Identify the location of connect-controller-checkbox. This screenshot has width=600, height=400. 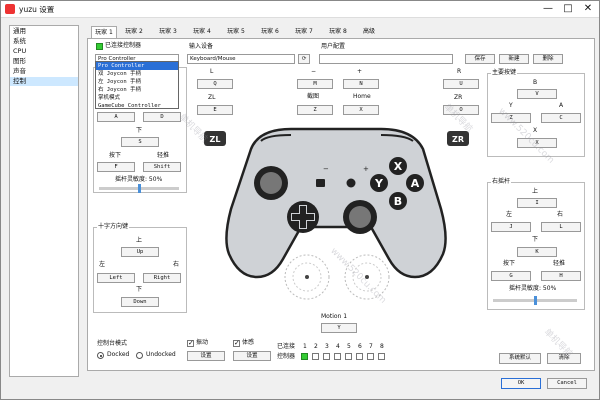
(99, 46).